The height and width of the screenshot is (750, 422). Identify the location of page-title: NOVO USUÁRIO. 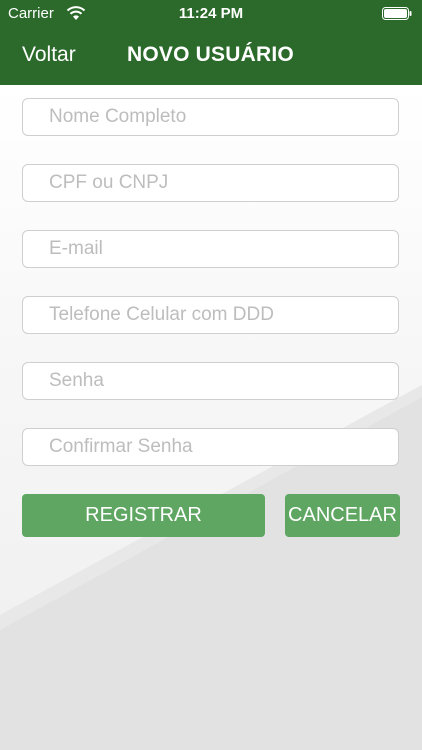
(210, 54).